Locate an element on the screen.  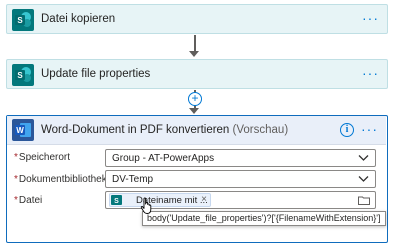
step-card-update-file-properties: S Update file properties ··· is located at coordinates (197, 74).